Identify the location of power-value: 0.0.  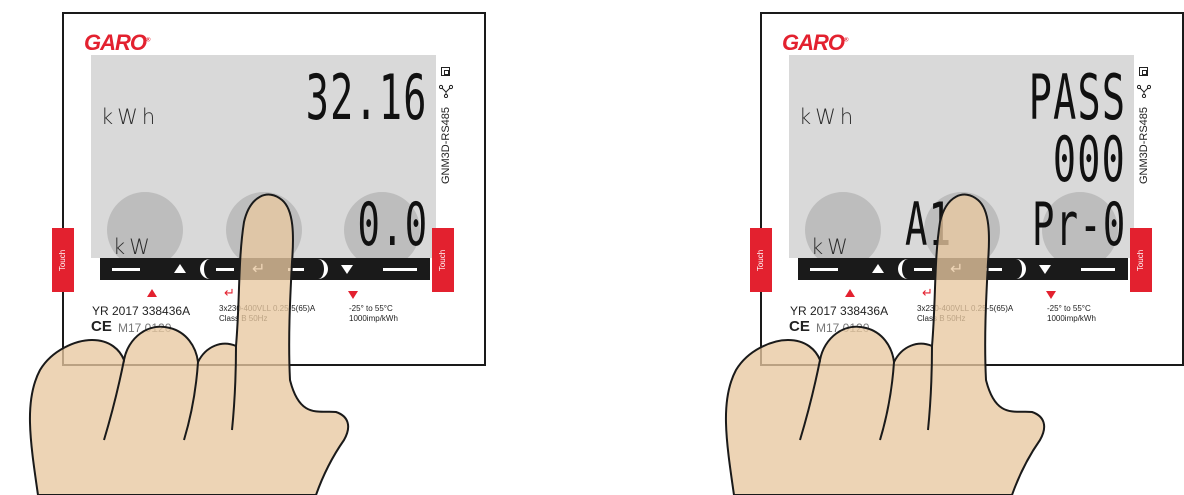
(392, 225).